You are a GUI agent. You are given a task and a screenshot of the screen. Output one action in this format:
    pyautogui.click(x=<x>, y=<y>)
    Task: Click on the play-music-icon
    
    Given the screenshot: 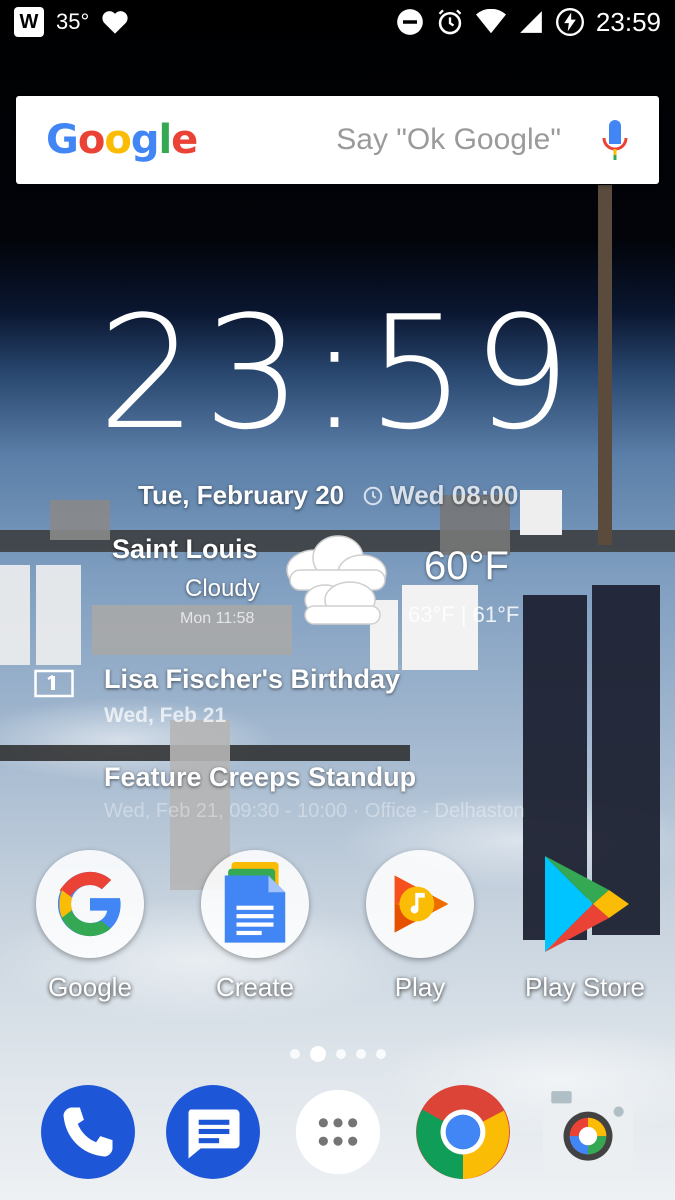 What is the action you would take?
    pyautogui.click(x=420, y=904)
    